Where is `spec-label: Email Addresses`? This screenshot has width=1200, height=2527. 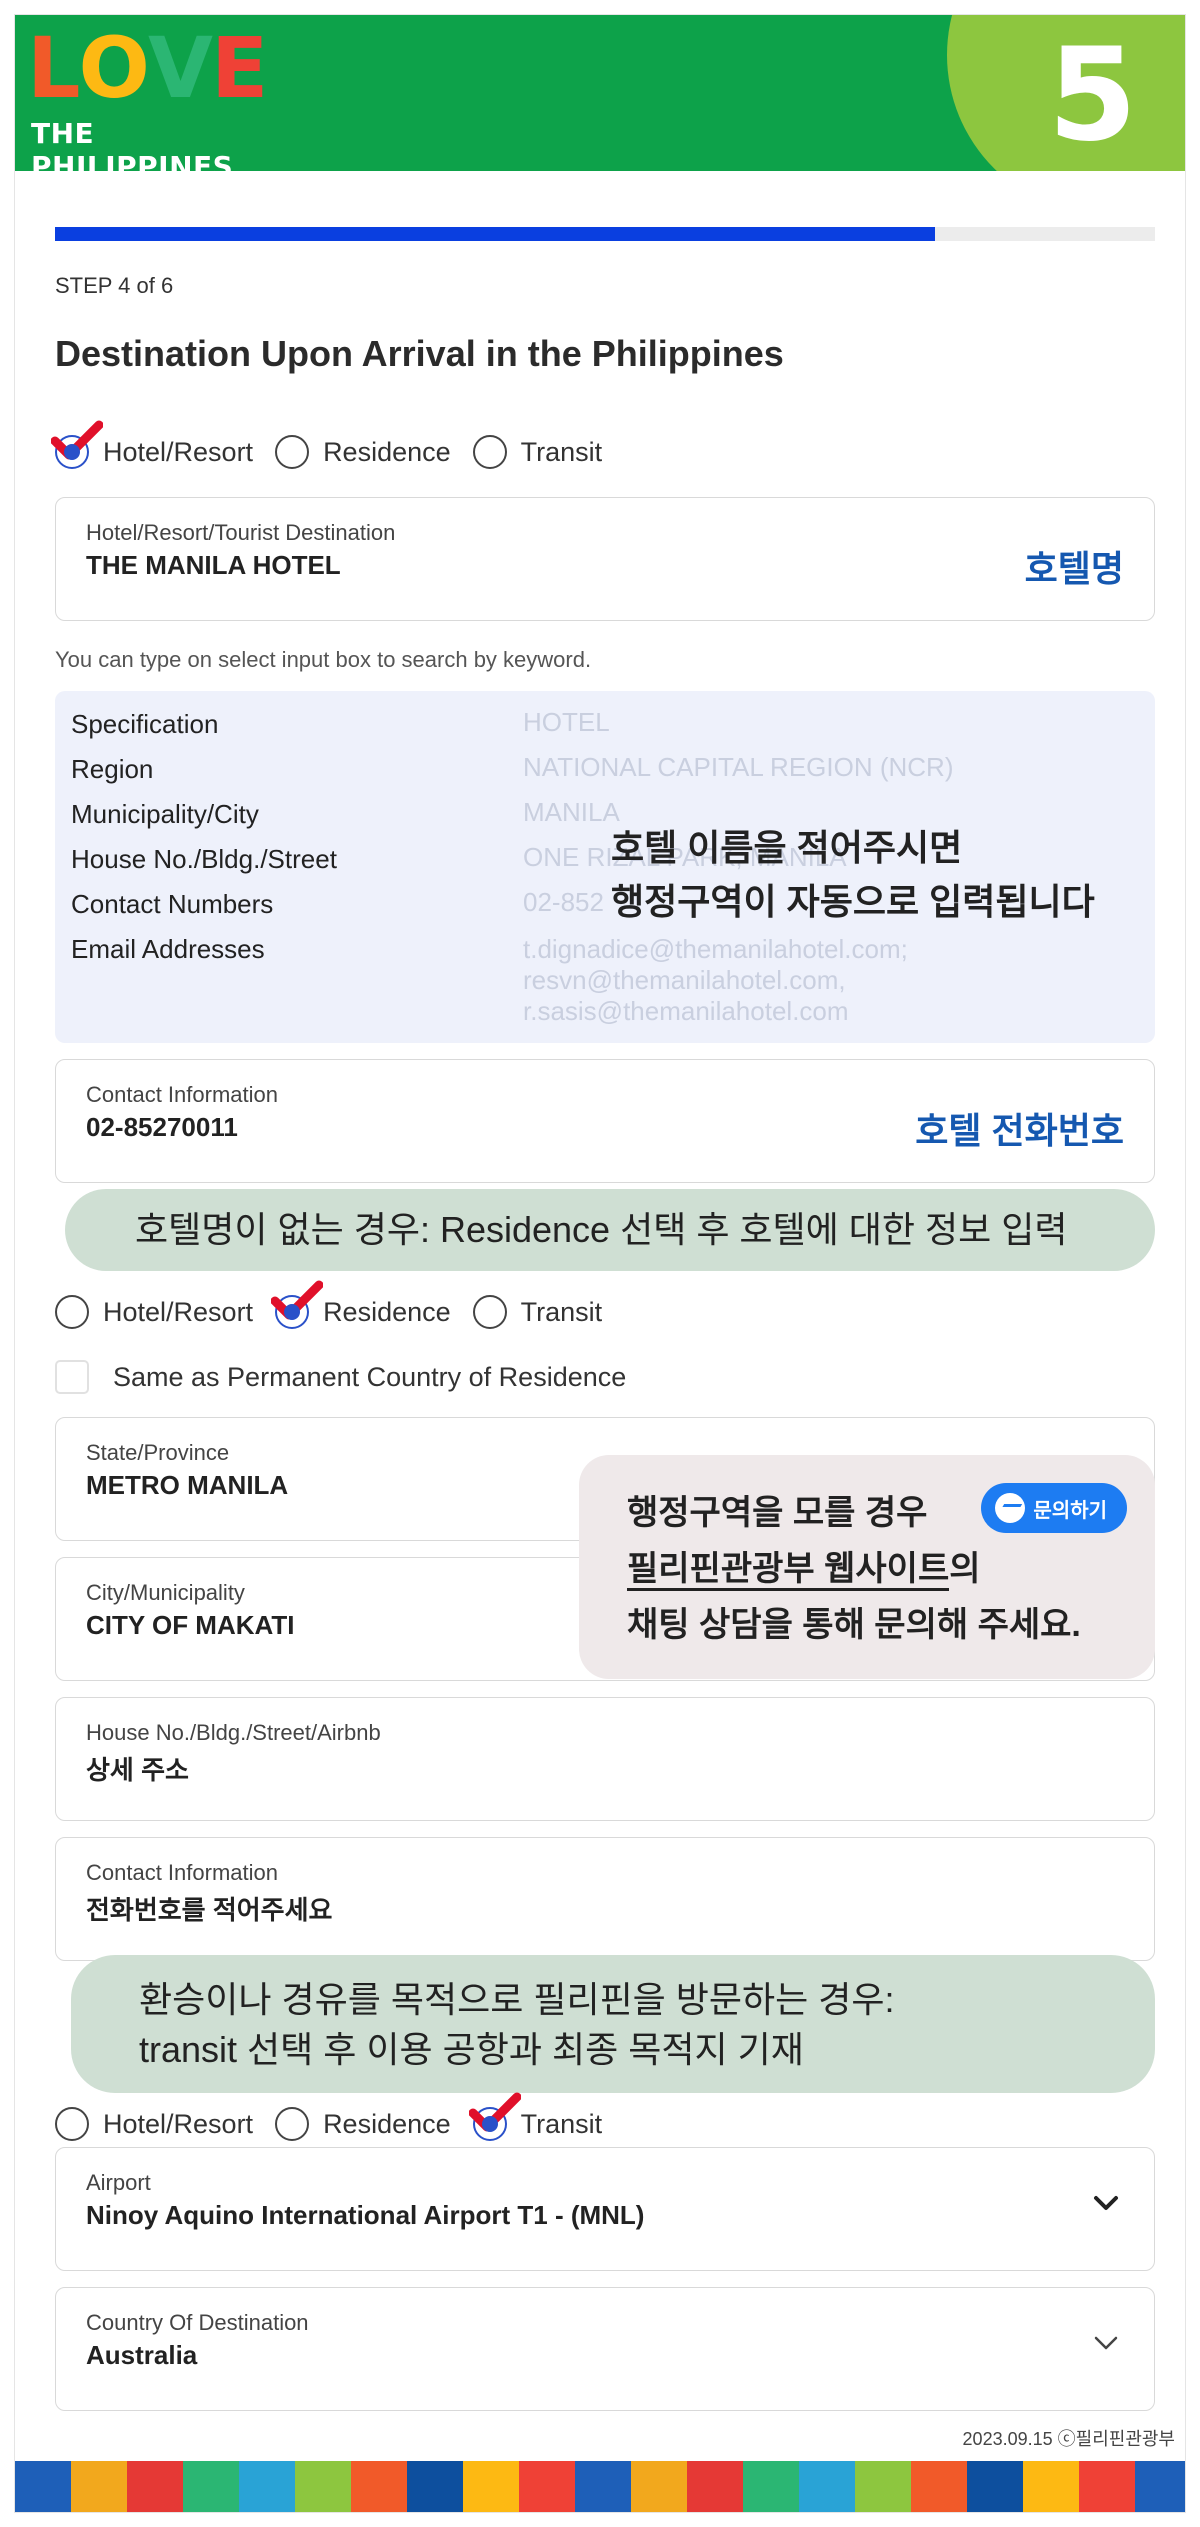
spec-label: Email Addresses is located at coordinates (168, 949).